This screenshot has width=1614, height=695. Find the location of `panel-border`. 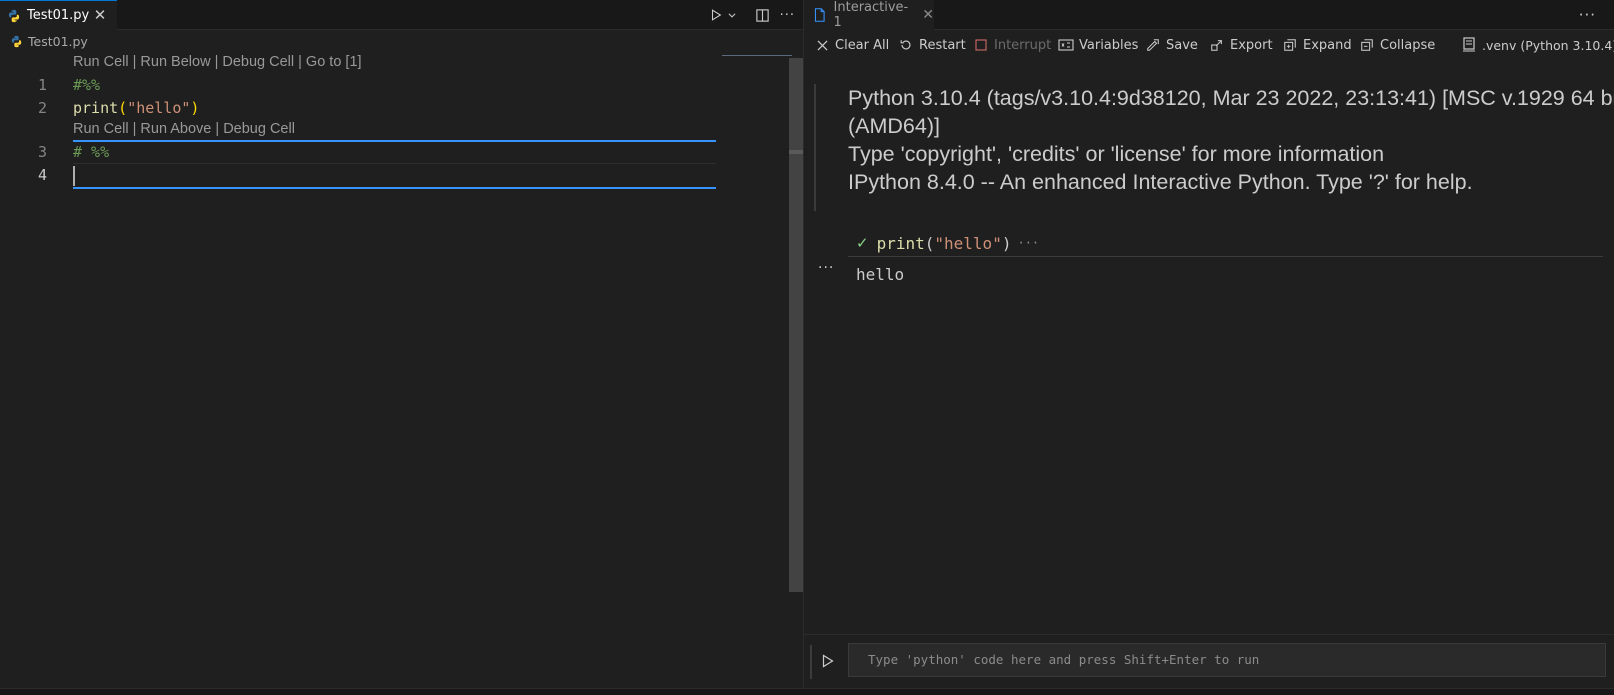

panel-border is located at coordinates (807, 691).